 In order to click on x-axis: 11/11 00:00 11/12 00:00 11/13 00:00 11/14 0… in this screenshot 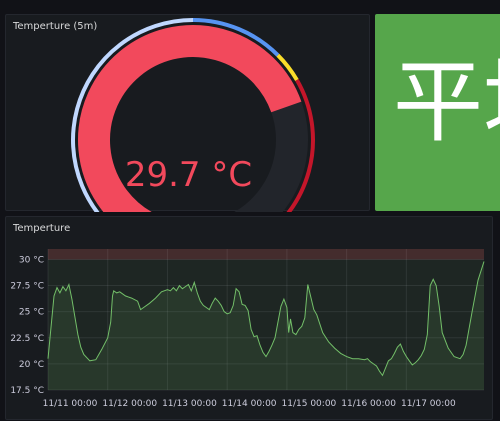, I will do `click(249, 404)`.